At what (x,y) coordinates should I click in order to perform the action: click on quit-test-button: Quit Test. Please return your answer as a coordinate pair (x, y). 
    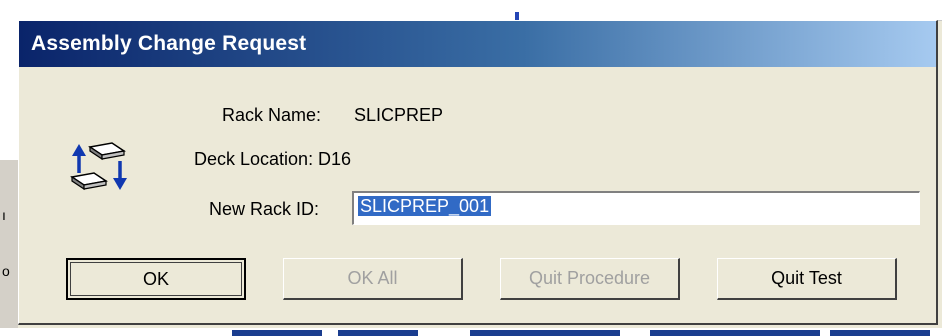
    Looking at the image, I should click on (807, 279).